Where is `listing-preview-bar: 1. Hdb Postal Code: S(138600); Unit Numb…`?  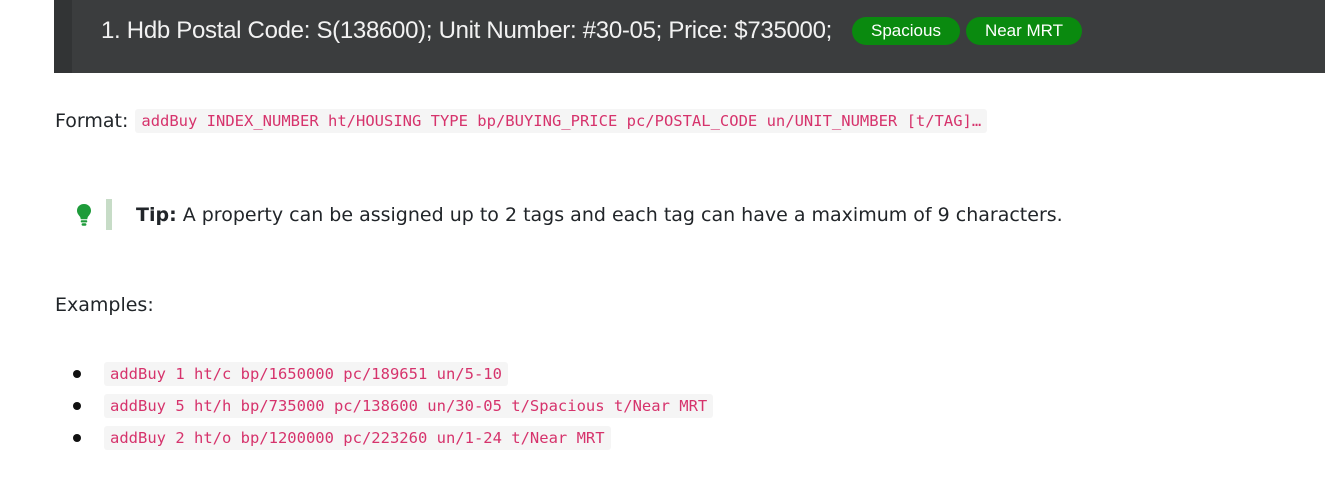 listing-preview-bar: 1. Hdb Postal Code: S(138600); Unit Numb… is located at coordinates (689, 36).